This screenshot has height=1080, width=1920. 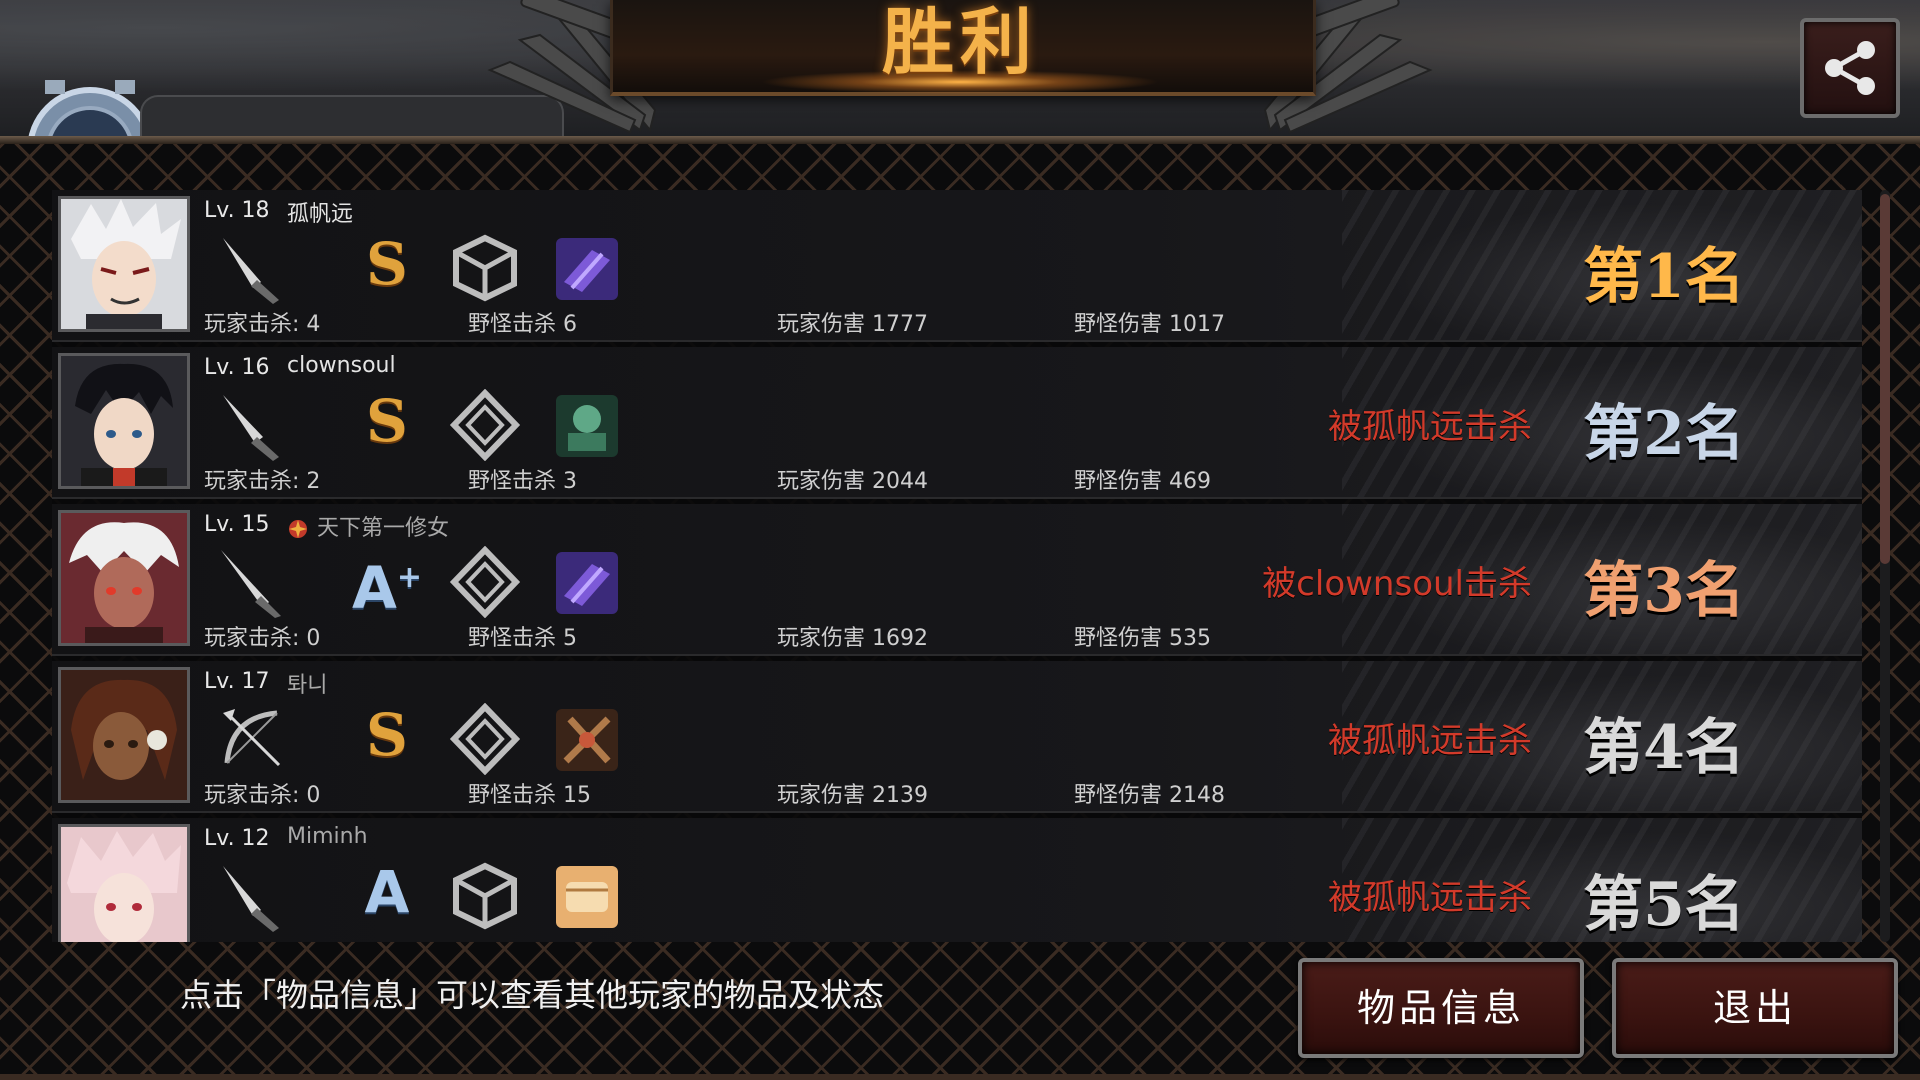 What do you see at coordinates (1142, 481) in the screenshot?
I see `monster-damage: 野怪伤害 469` at bounding box center [1142, 481].